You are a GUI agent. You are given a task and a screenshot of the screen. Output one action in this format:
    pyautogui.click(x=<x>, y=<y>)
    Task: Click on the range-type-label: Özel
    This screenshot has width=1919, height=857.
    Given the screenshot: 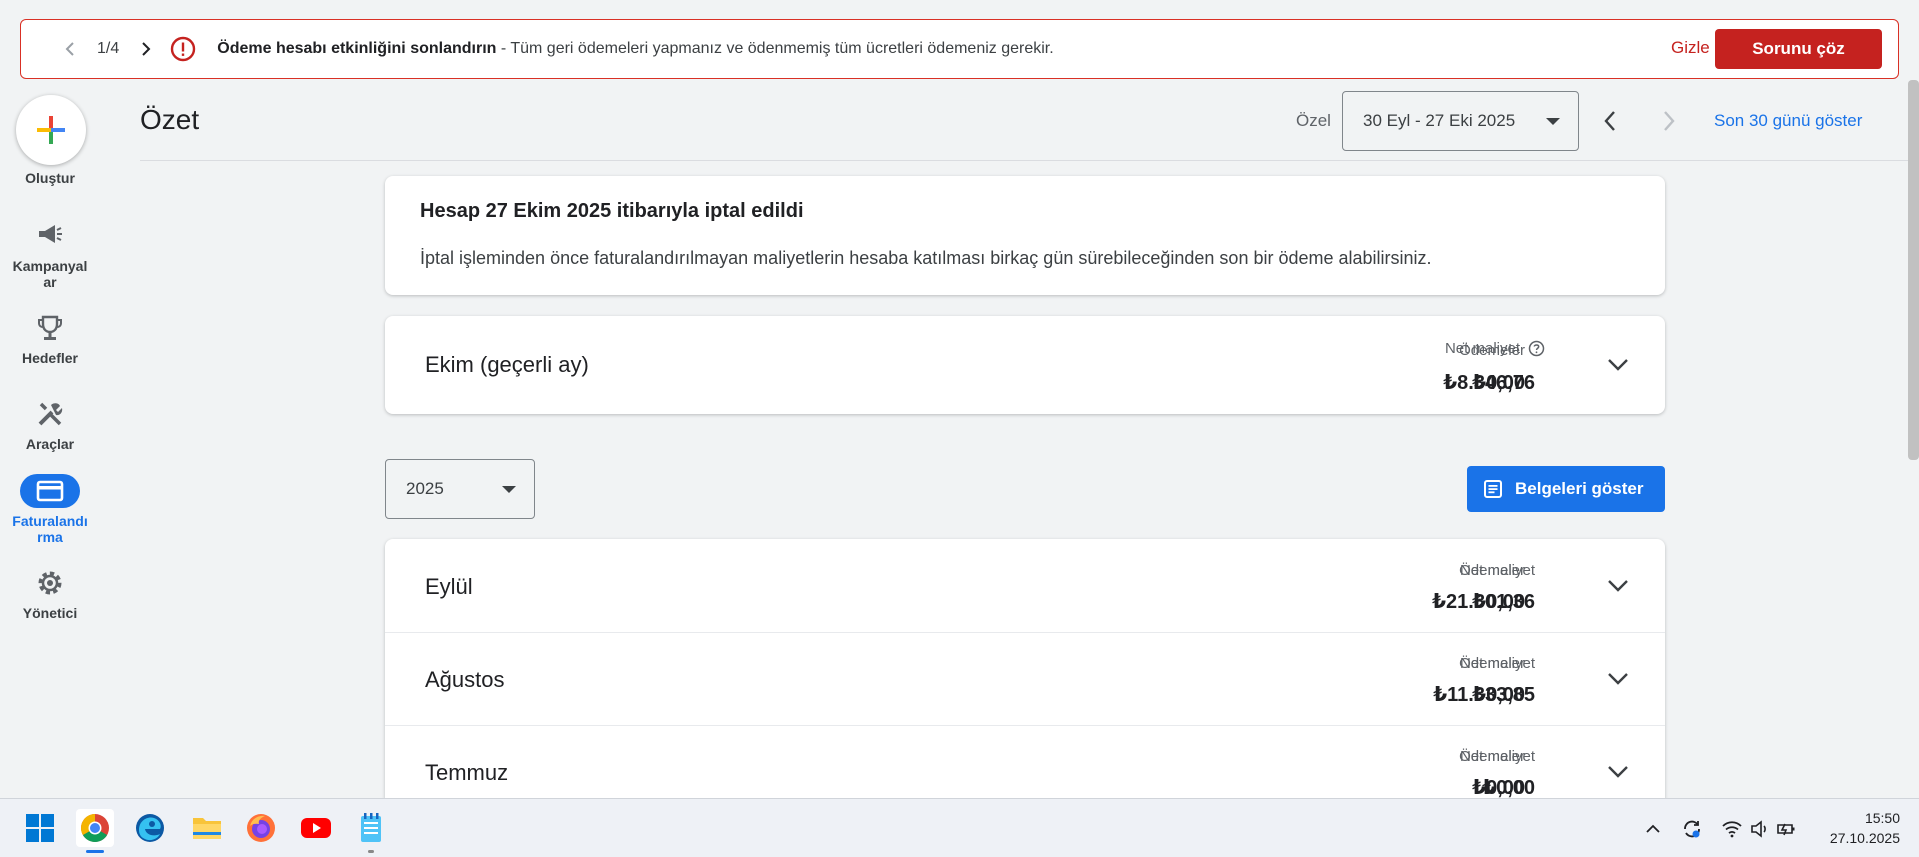 What is the action you would take?
    pyautogui.click(x=1313, y=120)
    